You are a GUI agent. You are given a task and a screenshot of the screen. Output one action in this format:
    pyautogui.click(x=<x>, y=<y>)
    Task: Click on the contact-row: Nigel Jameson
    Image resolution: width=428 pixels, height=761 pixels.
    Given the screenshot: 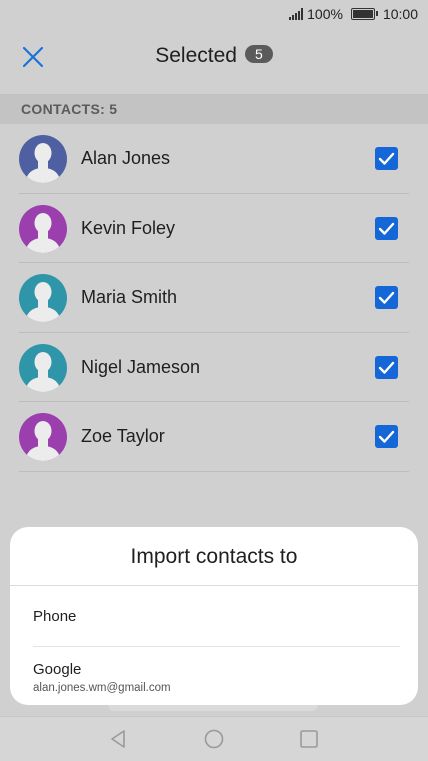 What is the action you would take?
    pyautogui.click(x=214, y=368)
    